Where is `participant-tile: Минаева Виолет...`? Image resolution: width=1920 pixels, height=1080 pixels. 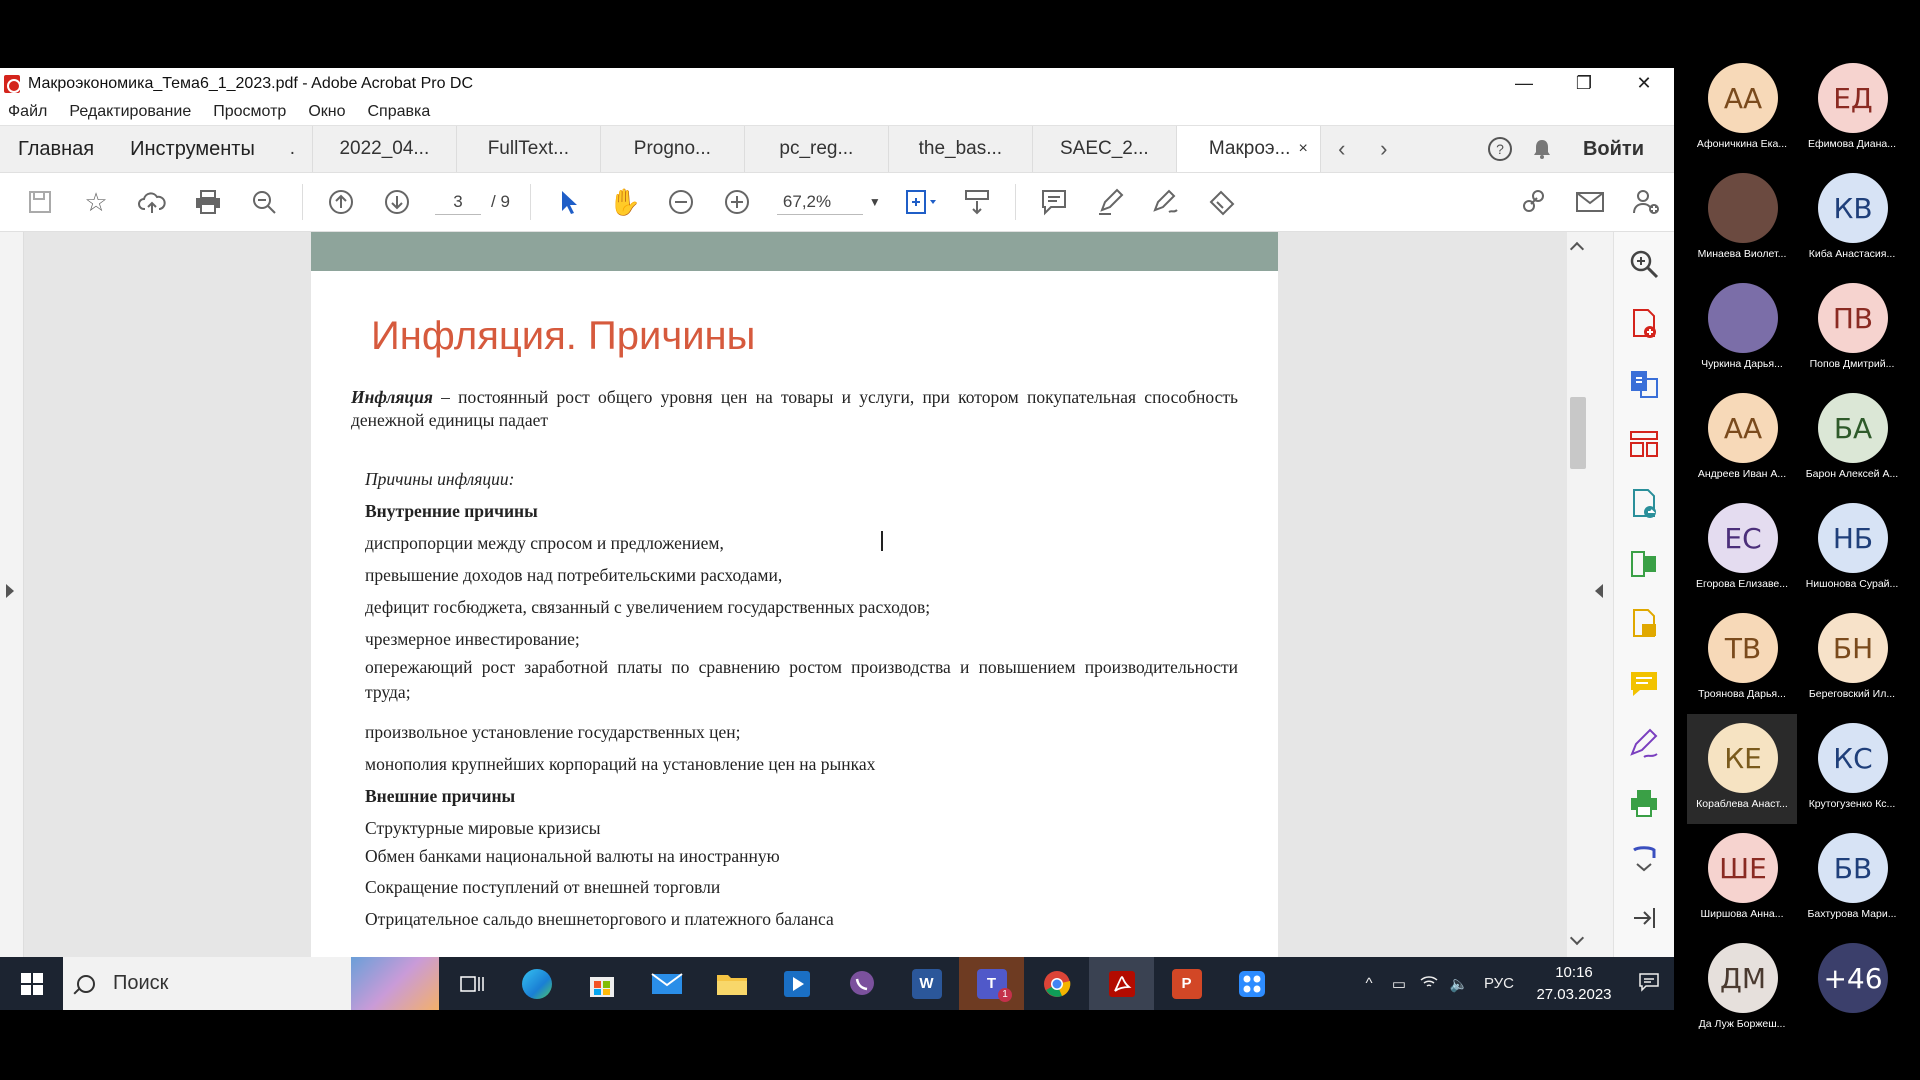
participant-tile: Минаева Виолет... is located at coordinates (1742, 219).